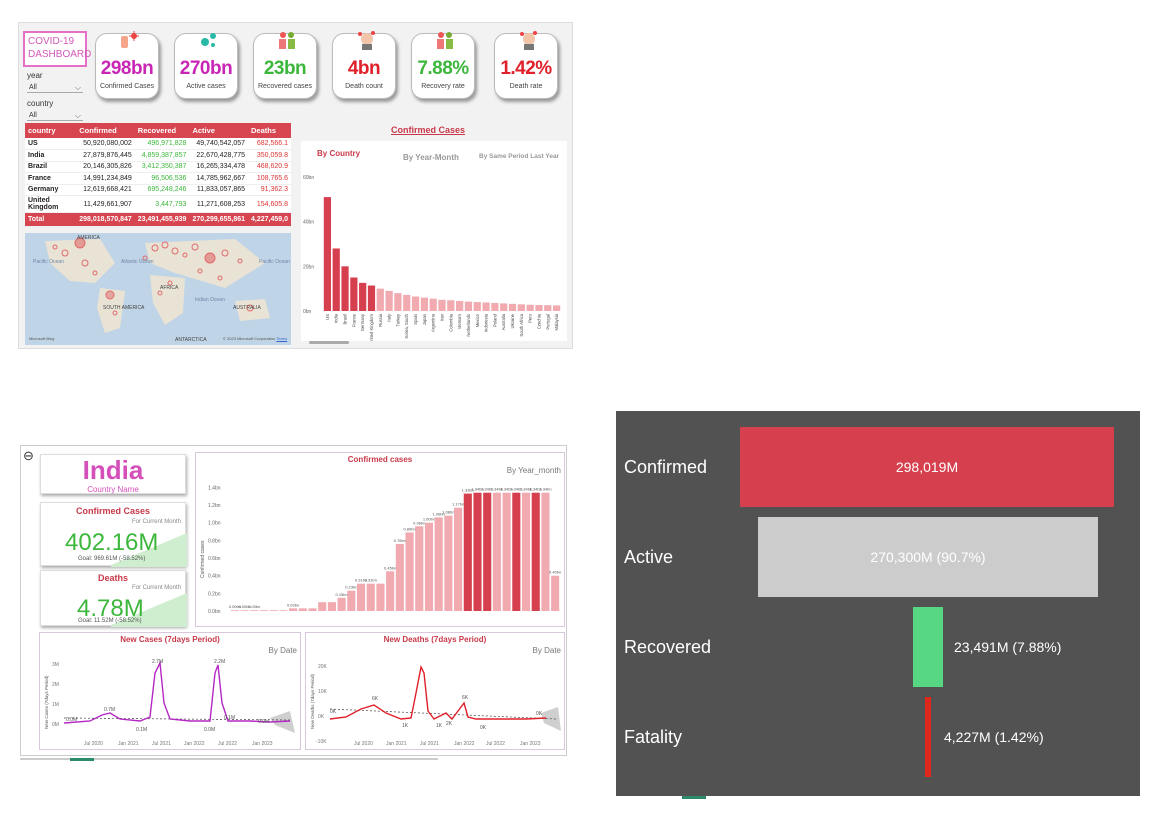 This screenshot has height=814, width=1151. Describe the element at coordinates (55, 115) in the screenshot. I see `country-slicer: All ⌵` at that location.